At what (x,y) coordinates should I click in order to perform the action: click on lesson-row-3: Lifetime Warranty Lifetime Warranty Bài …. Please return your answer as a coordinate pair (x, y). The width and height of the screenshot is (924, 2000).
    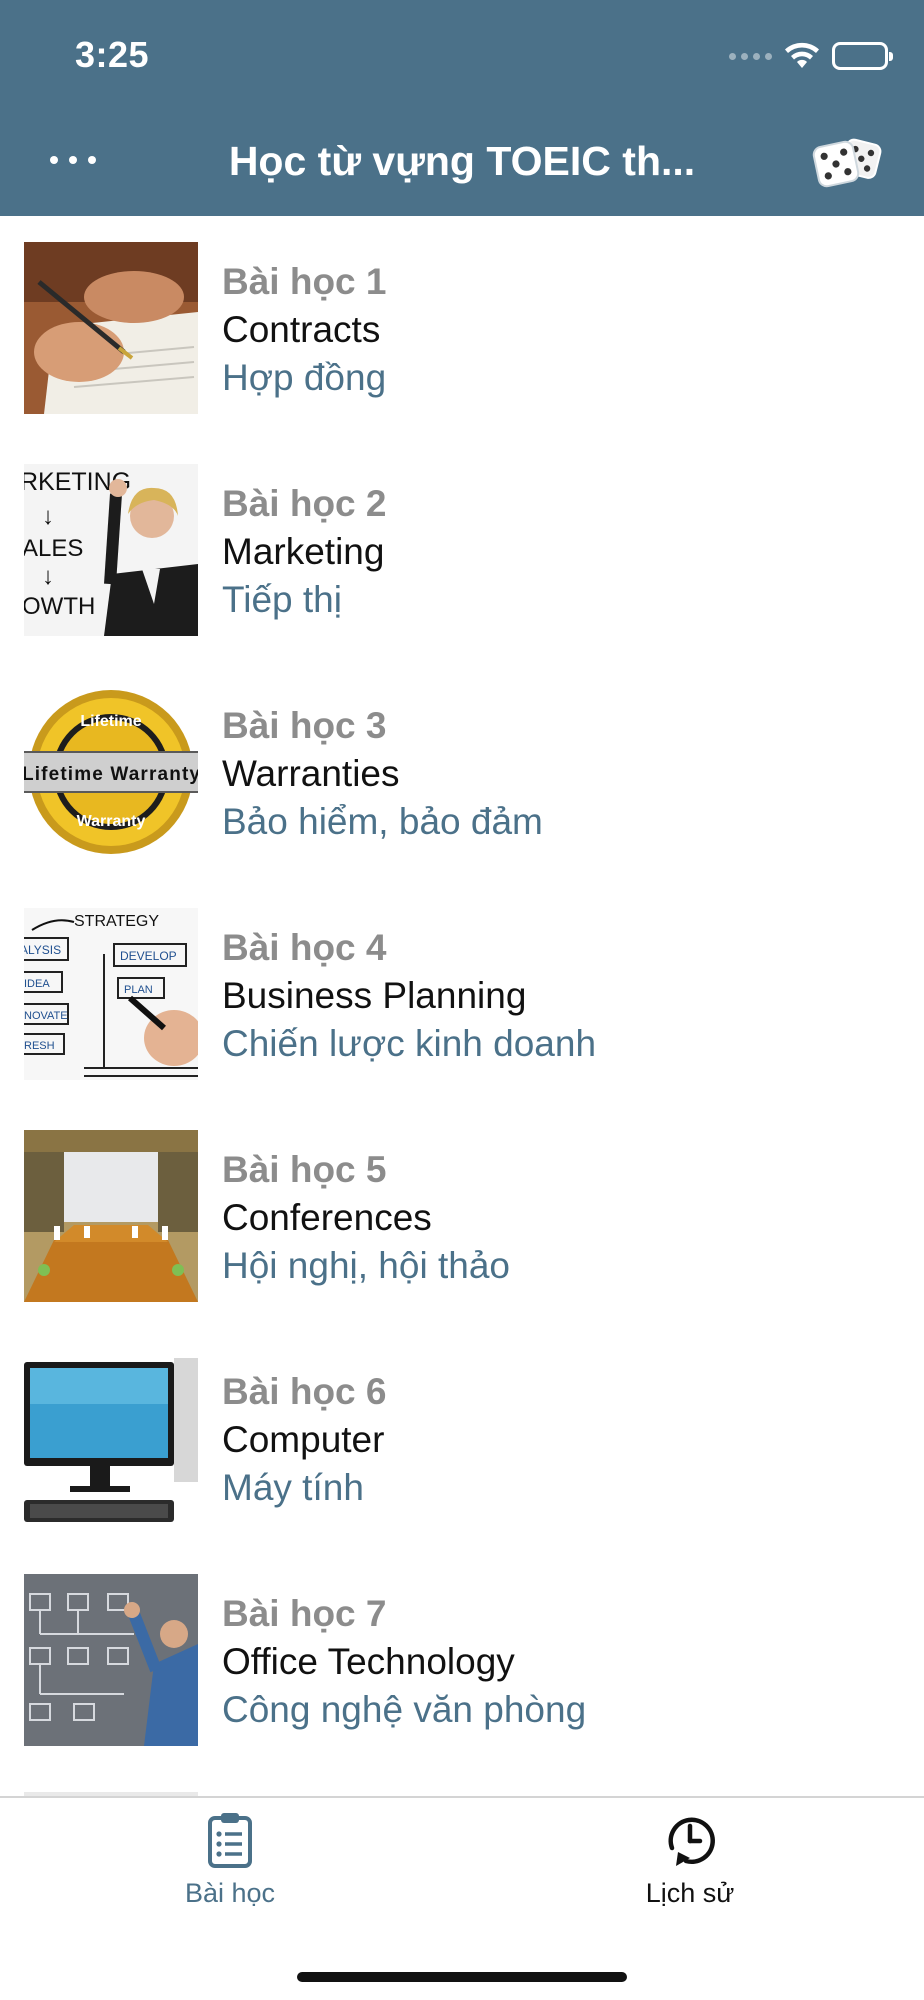
    Looking at the image, I should click on (462, 771).